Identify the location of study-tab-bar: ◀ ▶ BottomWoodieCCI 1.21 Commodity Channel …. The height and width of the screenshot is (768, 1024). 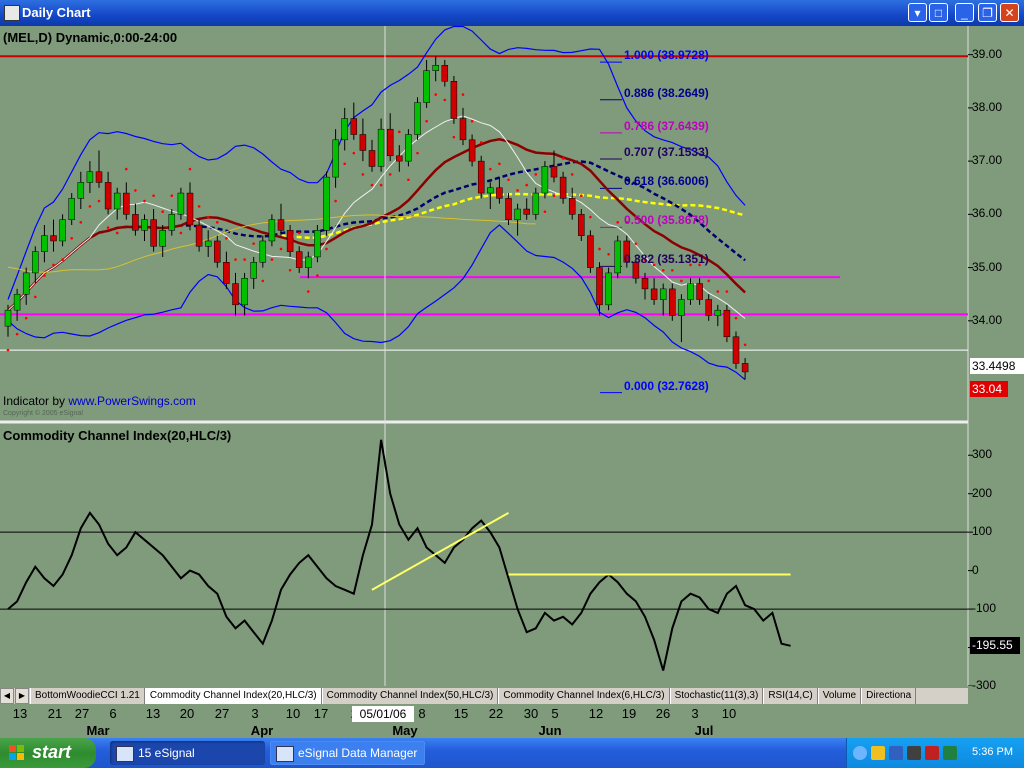
(484, 696).